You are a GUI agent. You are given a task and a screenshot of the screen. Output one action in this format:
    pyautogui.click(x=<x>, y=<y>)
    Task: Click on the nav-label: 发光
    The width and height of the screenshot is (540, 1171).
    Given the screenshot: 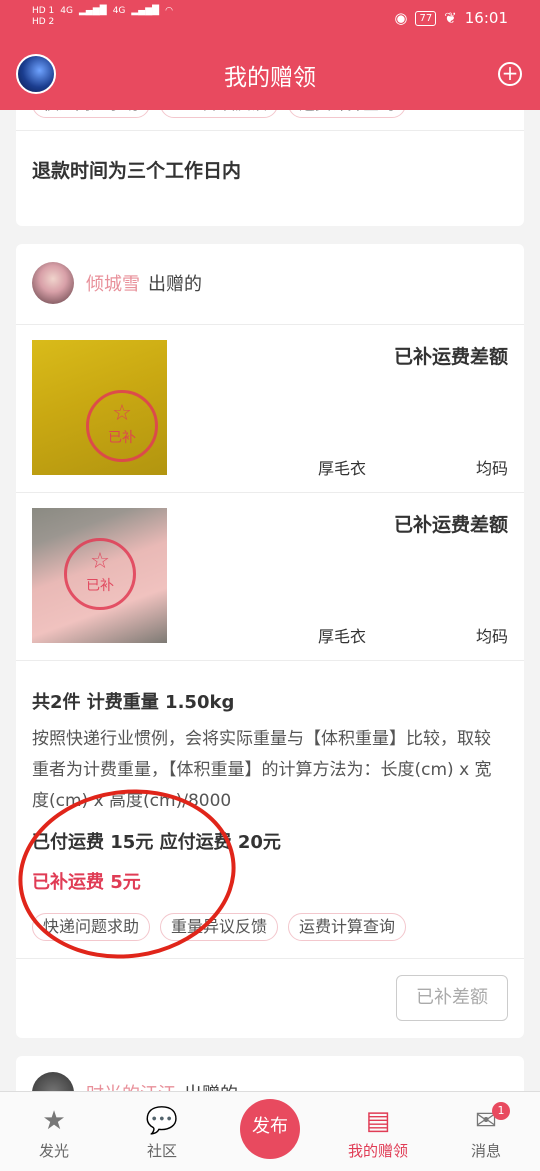 What is the action you would take?
    pyautogui.click(x=53, y=1151)
    